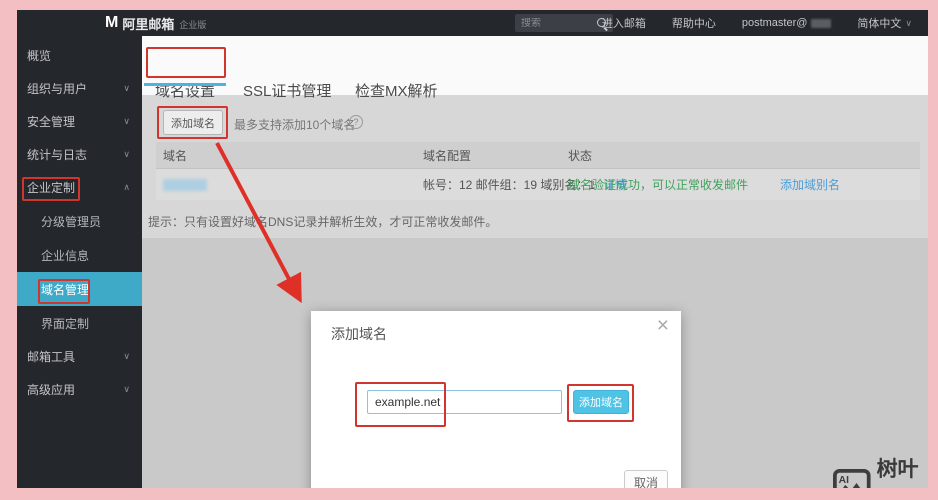  I want to click on sidebar-item-stats-logs: 统计与日志 ∨, so click(79, 154).